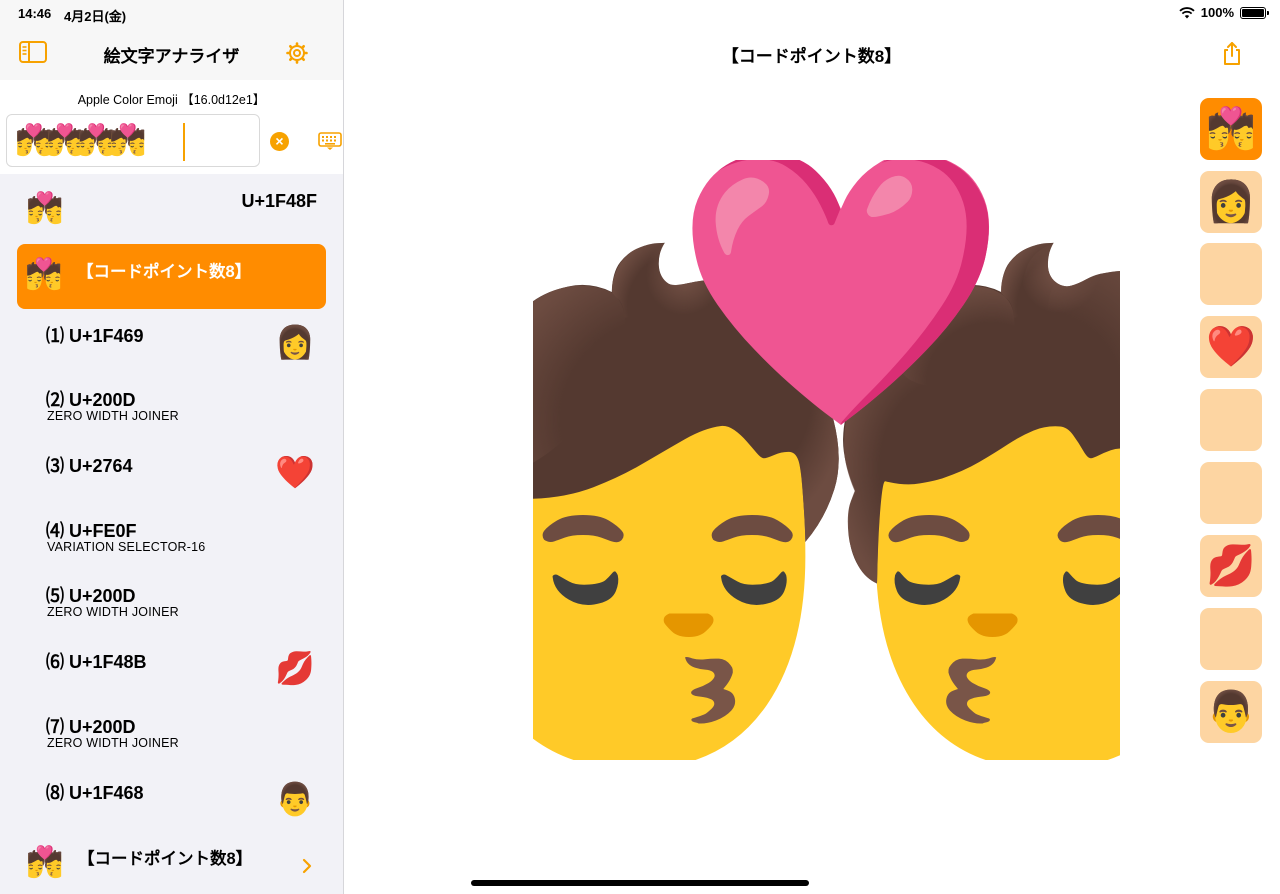  Describe the element at coordinates (1231, 129) in the screenshot. I see `component-tile: 💏` at that location.